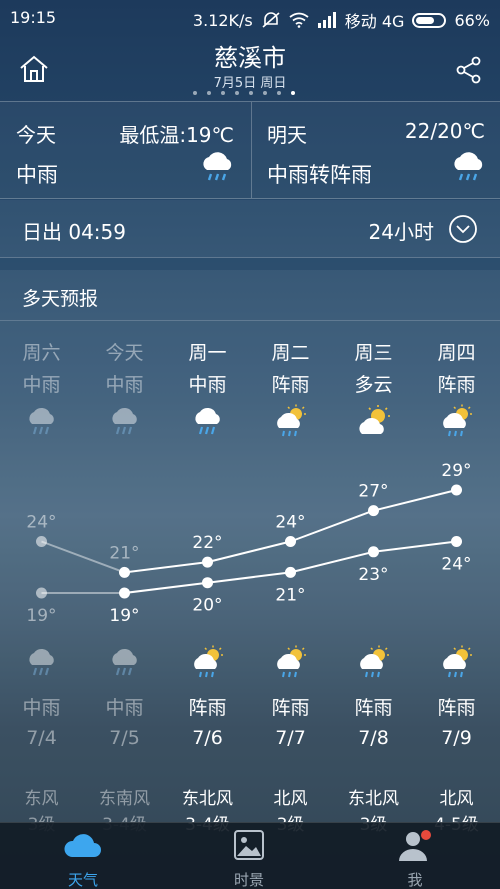  What do you see at coordinates (41, 799) in the screenshot?
I see `forecast-wind-dir: 东风` at bounding box center [41, 799].